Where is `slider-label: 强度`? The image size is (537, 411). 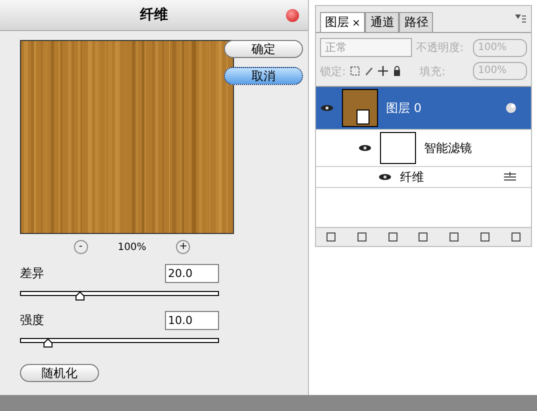 slider-label: 强度 is located at coordinates (32, 320).